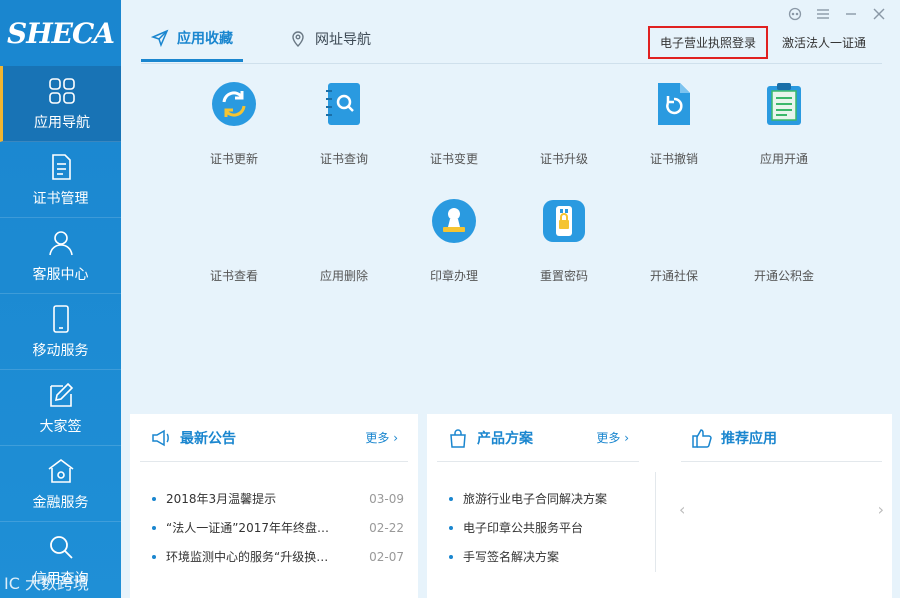 The height and width of the screenshot is (598, 900). Describe the element at coordinates (278, 556) in the screenshot. I see `list-item: 环境监测中心的服务“升级换… 02-07` at that location.